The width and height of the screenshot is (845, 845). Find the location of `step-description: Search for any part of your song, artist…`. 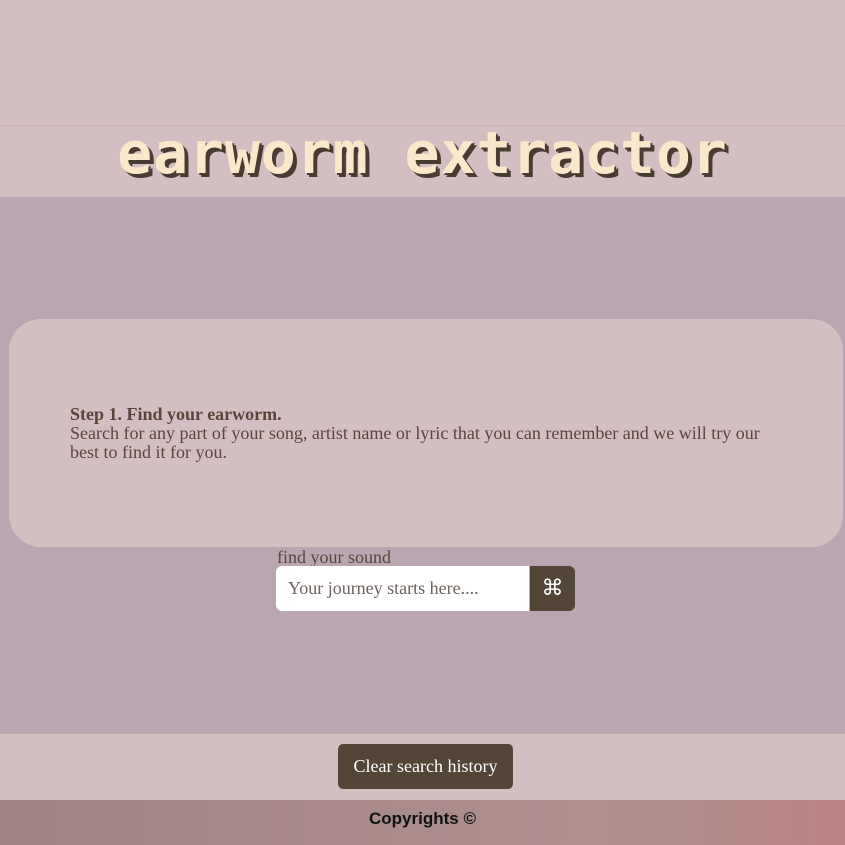

step-description: Search for any part of your song, artist… is located at coordinates (415, 442).